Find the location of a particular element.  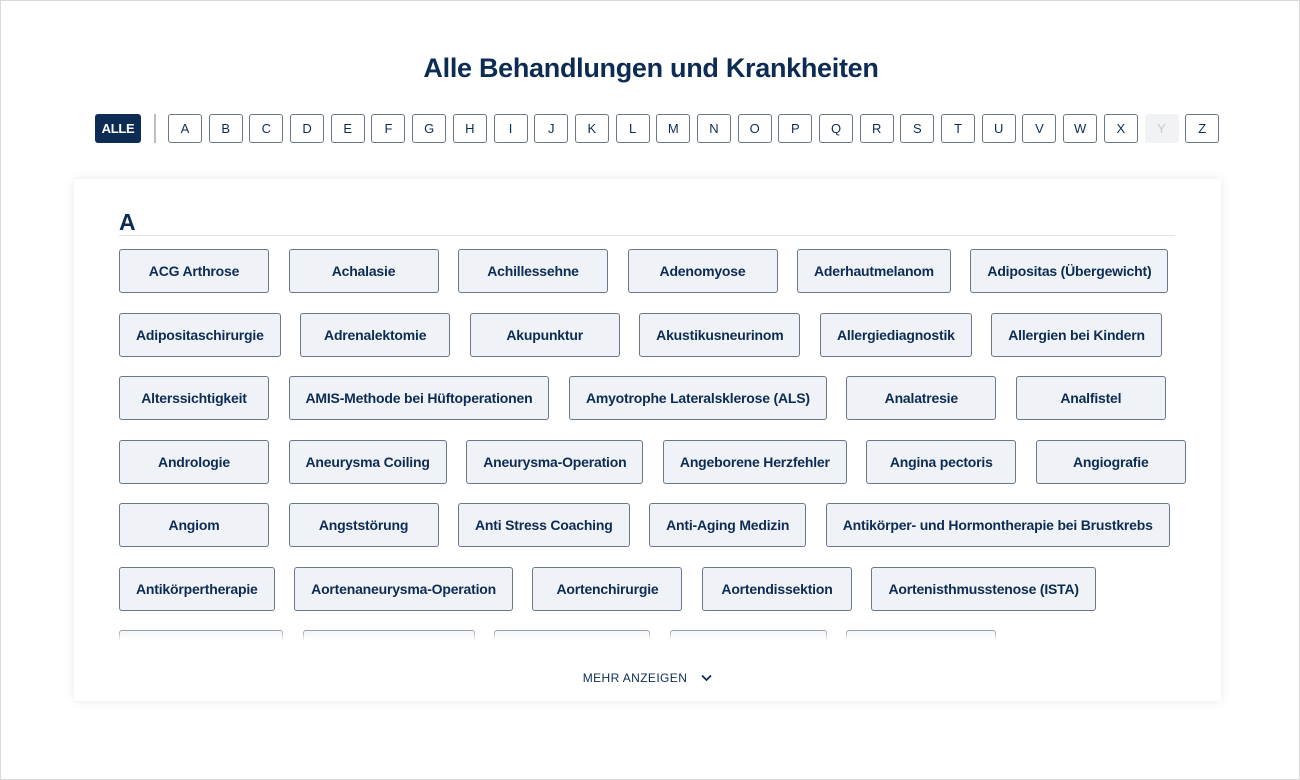

treatment-tag: Amyotrophe Lateralsklerose (ALS) is located at coordinates (697, 398).